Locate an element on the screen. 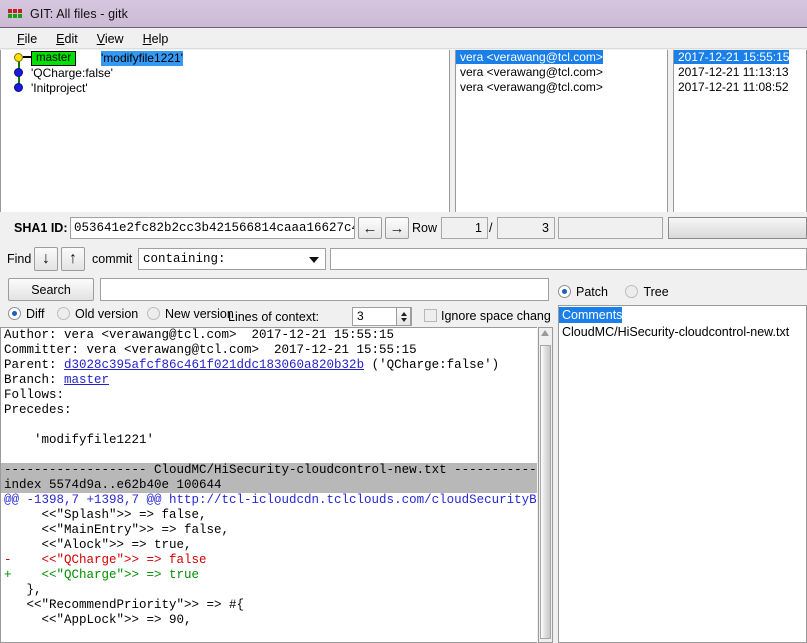 The image size is (807, 643). diff-line: }, is located at coordinates (23, 590).